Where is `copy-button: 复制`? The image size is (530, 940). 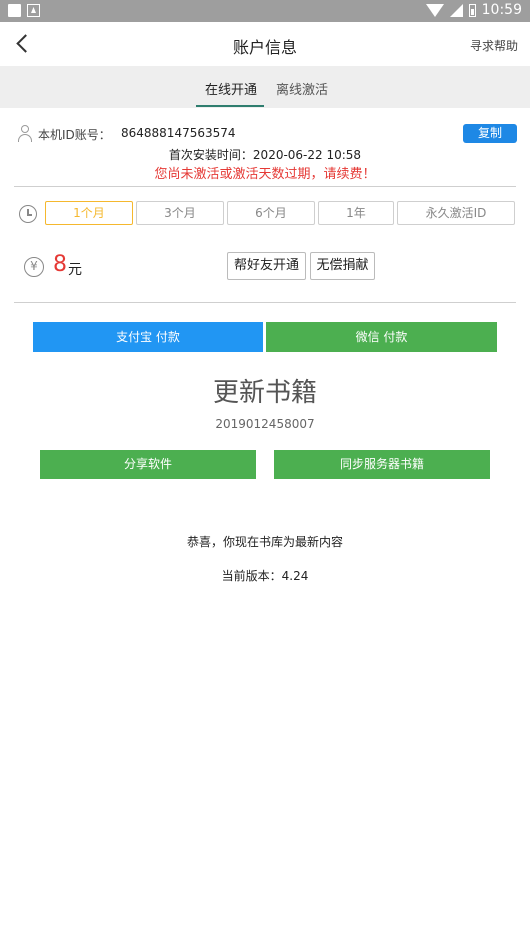 copy-button: 复制 is located at coordinates (490, 133).